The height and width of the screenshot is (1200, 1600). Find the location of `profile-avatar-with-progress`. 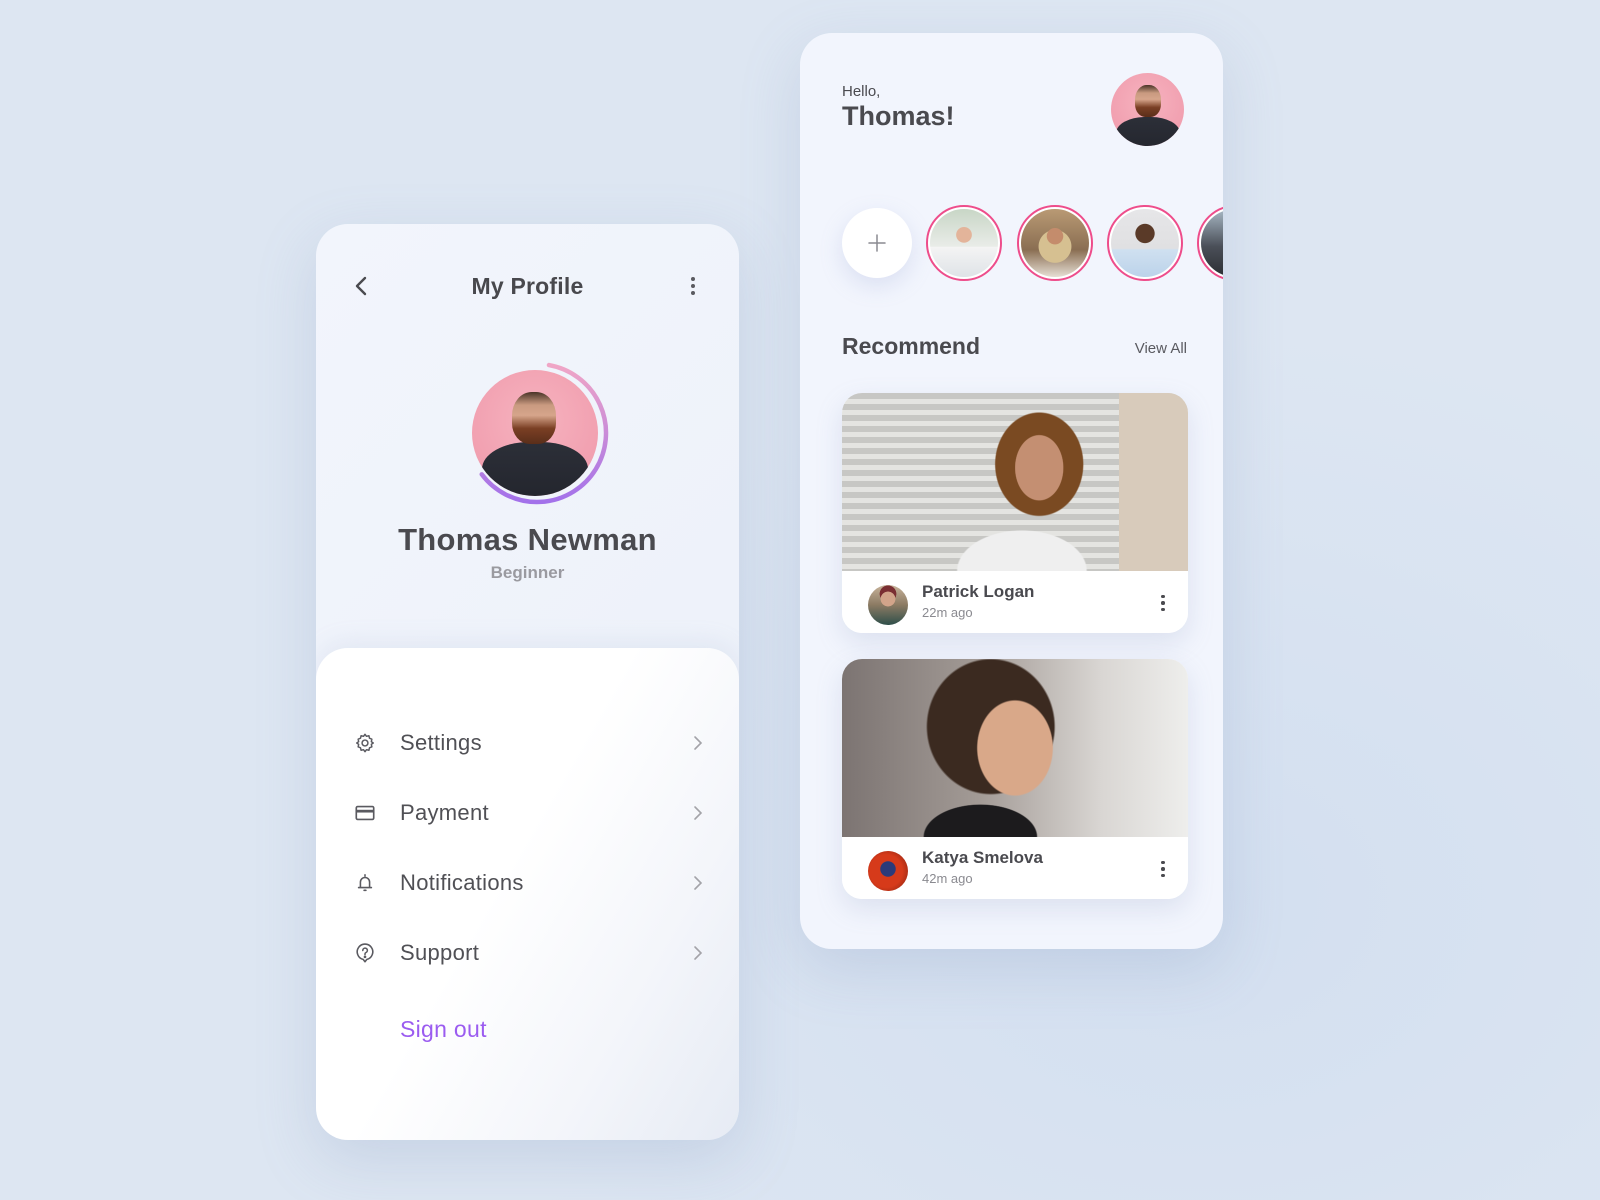

profile-avatar-with-progress is located at coordinates (536, 432).